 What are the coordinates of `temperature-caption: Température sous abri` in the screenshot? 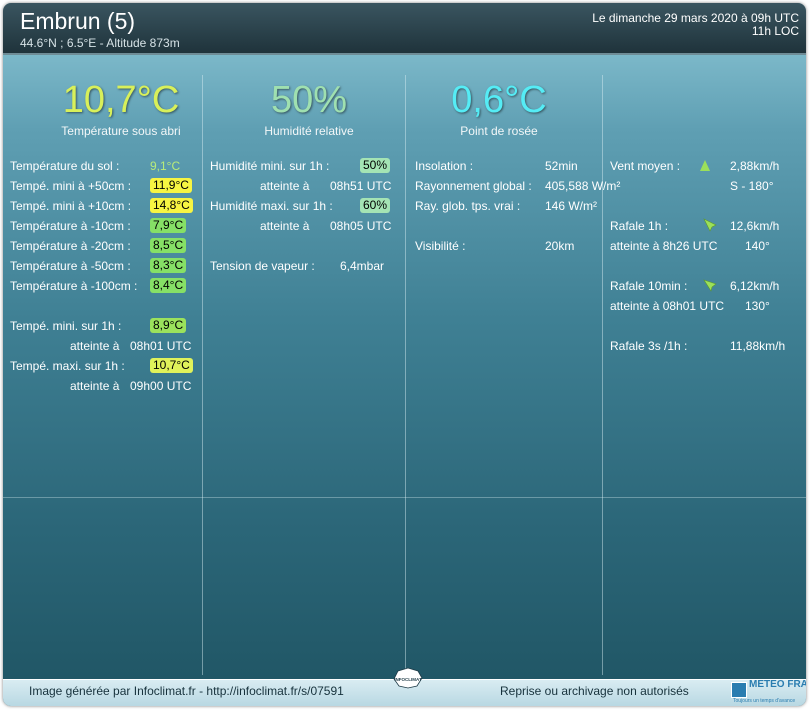 It's located at (121, 131).